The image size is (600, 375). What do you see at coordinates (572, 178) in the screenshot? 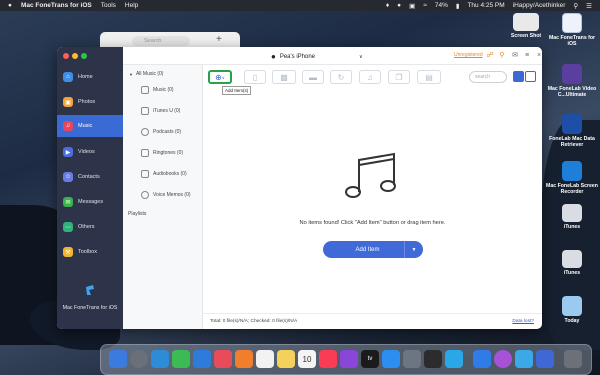
I see `desktop-icon-screen-recorder: Mac FoneLab Screen Recorder` at bounding box center [572, 178].